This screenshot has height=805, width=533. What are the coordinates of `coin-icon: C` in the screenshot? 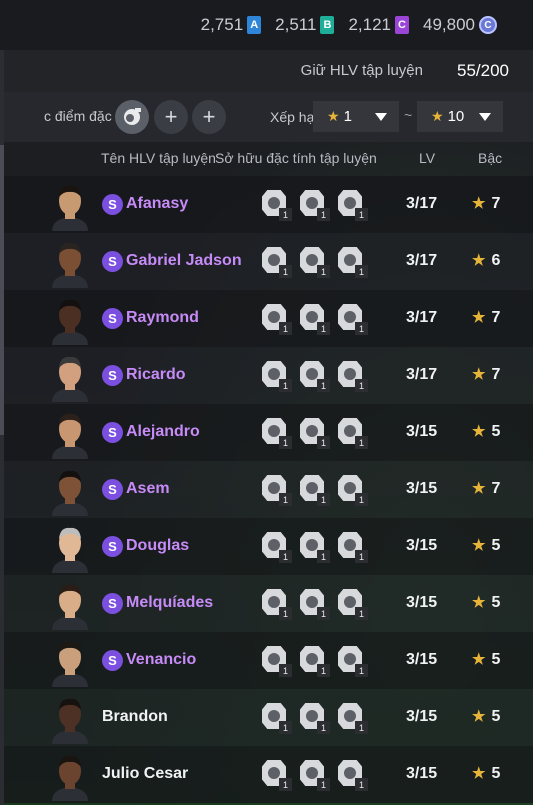 It's located at (488, 25).